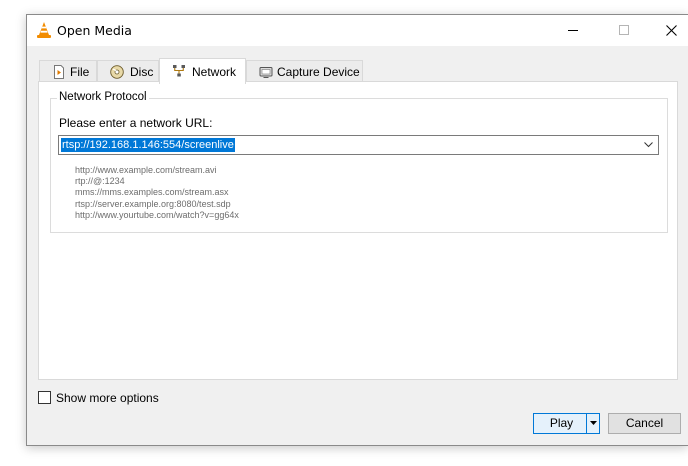 The image size is (688, 466). I want to click on url-example: rtsp://server.example.org:8080/test.sdp, so click(153, 203).